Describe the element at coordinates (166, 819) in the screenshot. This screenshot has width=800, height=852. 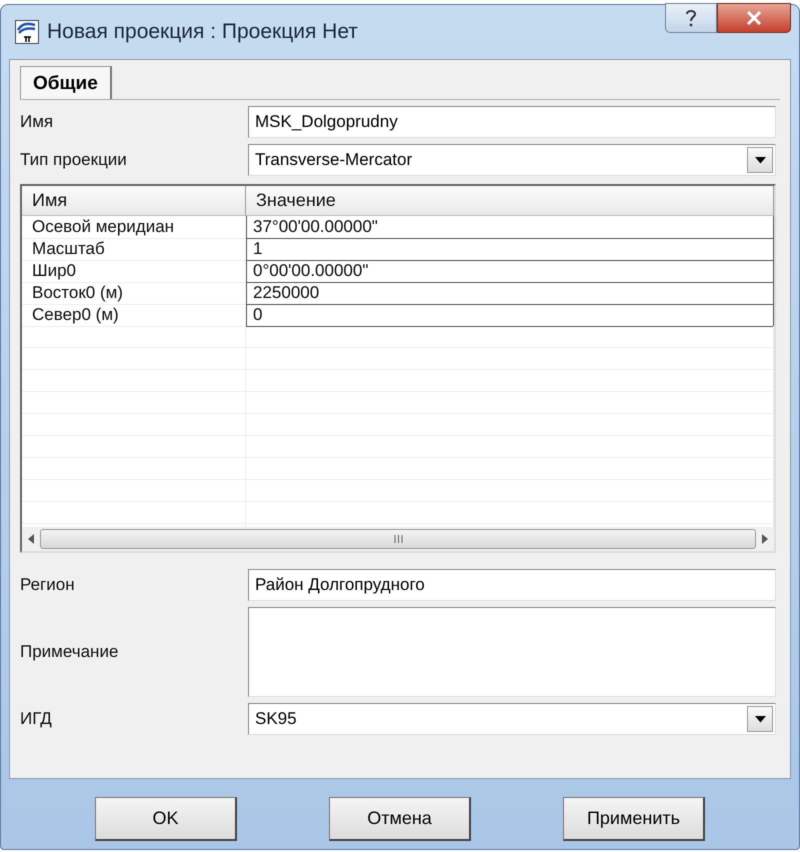
I see `dialog-button: OK` at that location.